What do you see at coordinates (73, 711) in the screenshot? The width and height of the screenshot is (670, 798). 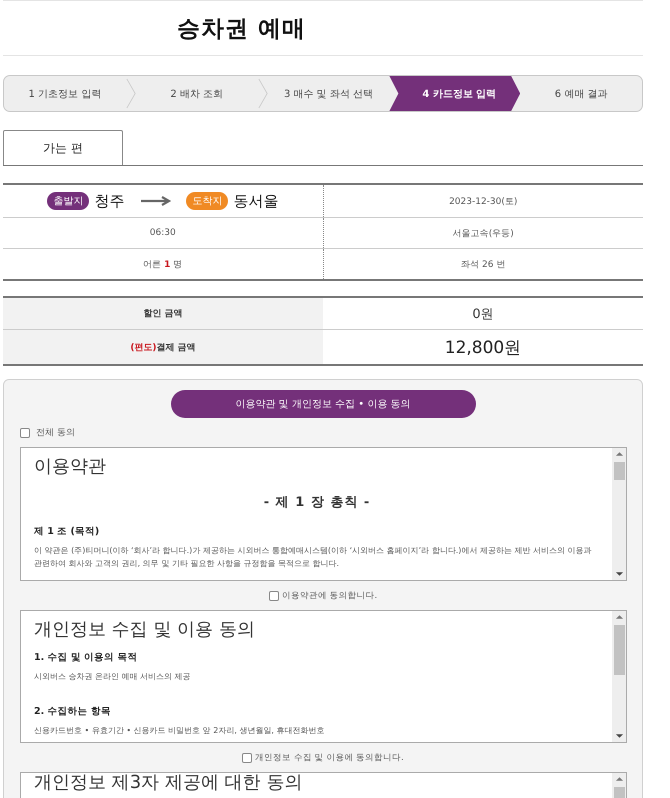 I see `section-heading: 2. 수집하는 항목` at bounding box center [73, 711].